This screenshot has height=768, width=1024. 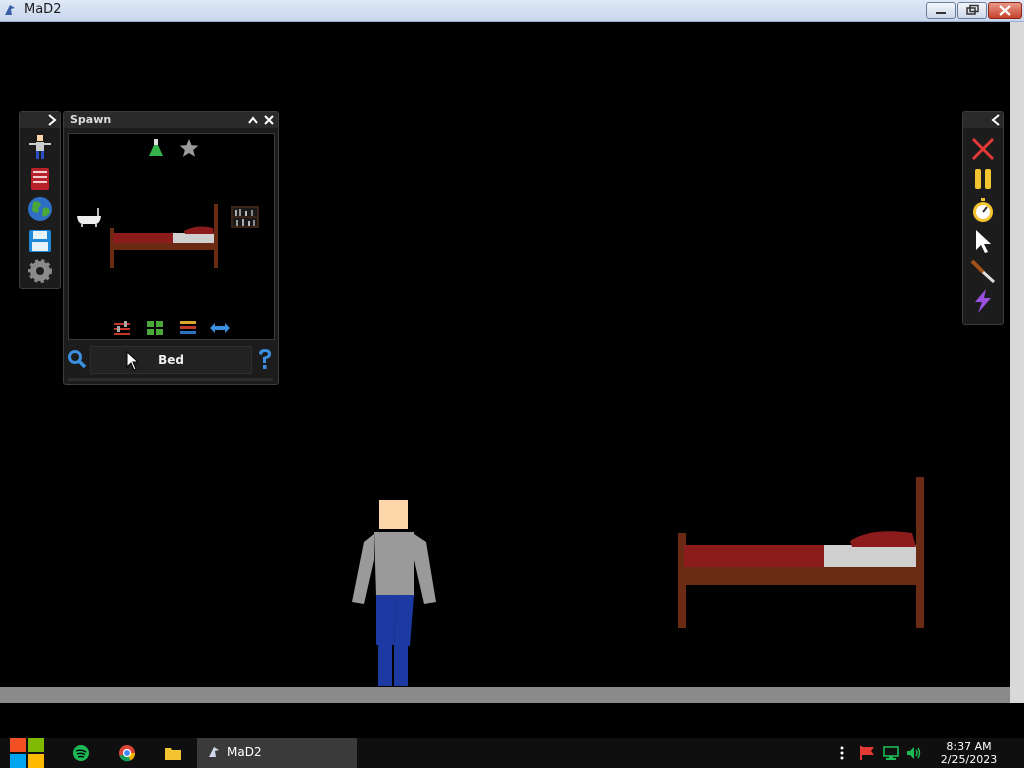 What do you see at coordinates (40, 179) in the screenshot?
I see `book-icon` at bounding box center [40, 179].